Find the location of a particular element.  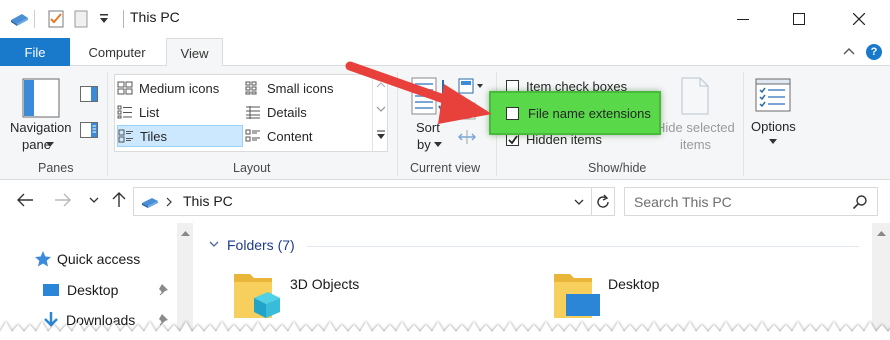

maximize-icon is located at coordinates (799, 19).